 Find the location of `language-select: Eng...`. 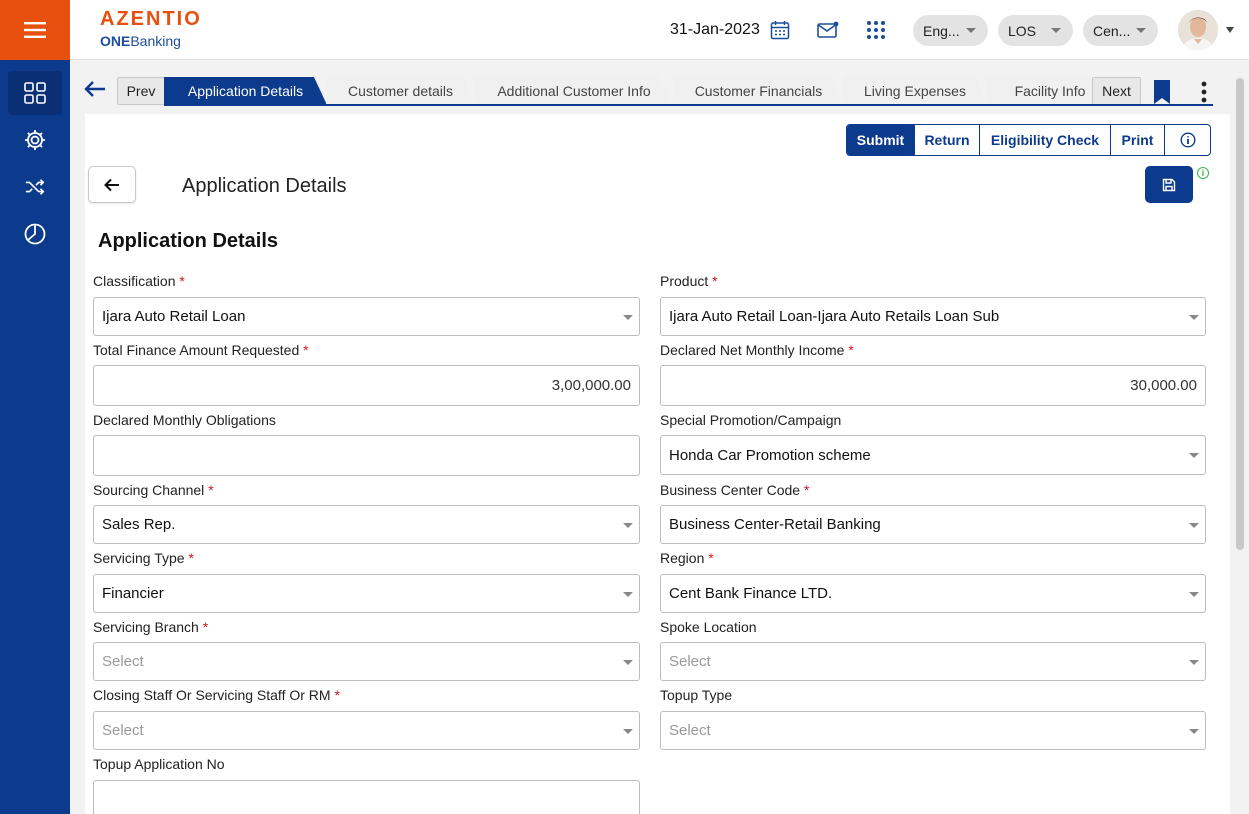

language-select: Eng... is located at coordinates (950, 30).